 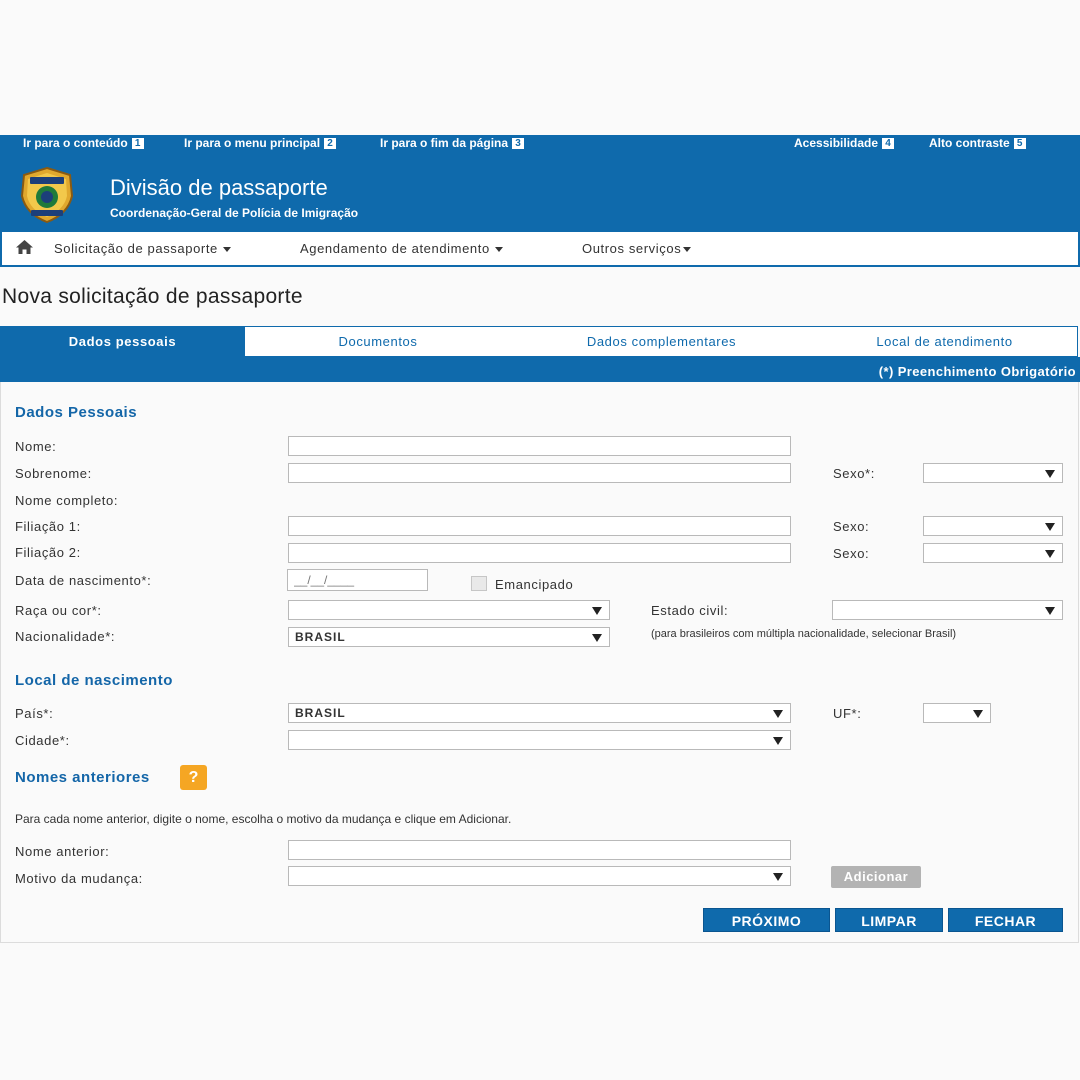 What do you see at coordinates (444, 143) in the screenshot?
I see `skip-link-label: Ir para o fim da página` at bounding box center [444, 143].